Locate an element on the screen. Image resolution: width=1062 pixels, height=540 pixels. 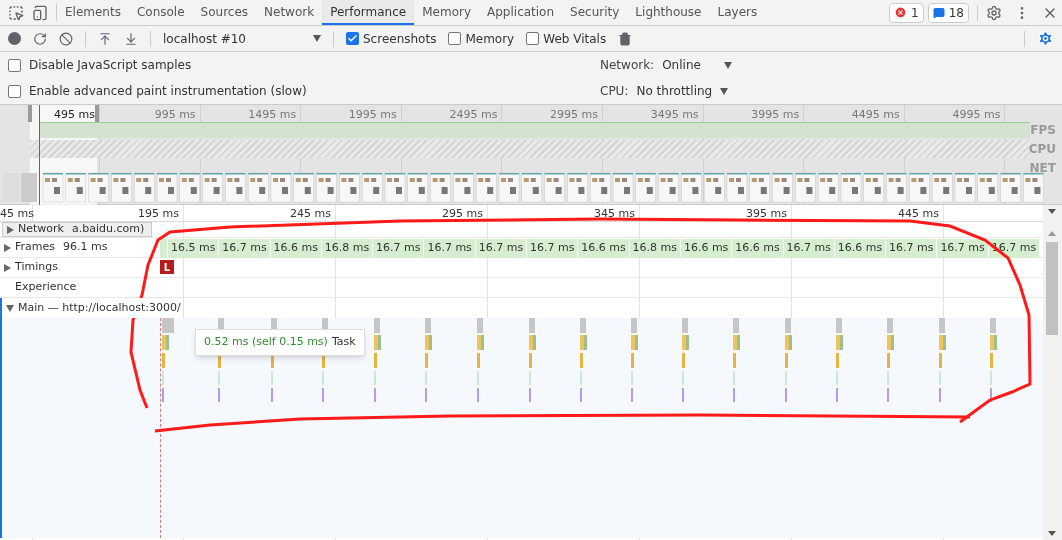
device-toolbar-icon is located at coordinates (40, 12).